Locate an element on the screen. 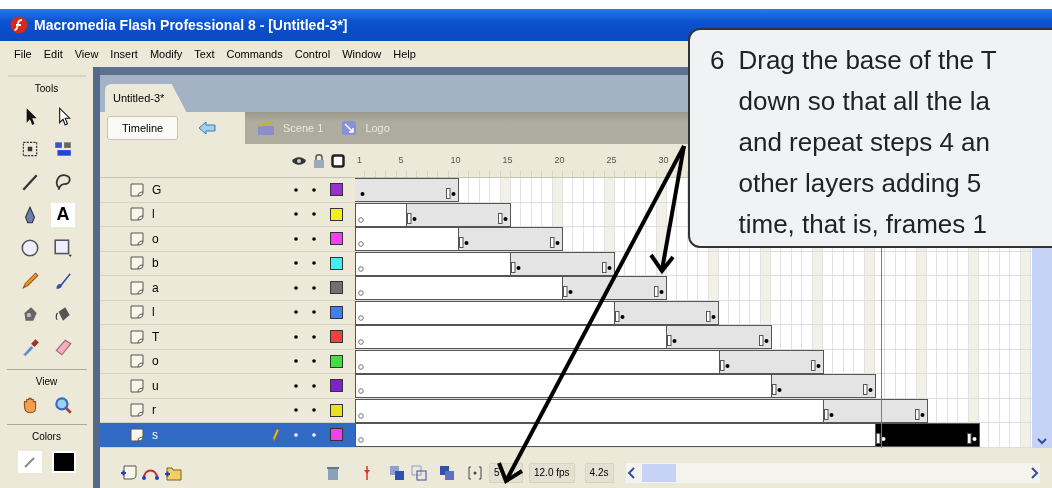 This screenshot has width=1052, height=488. eye-icon is located at coordinates (299, 160).